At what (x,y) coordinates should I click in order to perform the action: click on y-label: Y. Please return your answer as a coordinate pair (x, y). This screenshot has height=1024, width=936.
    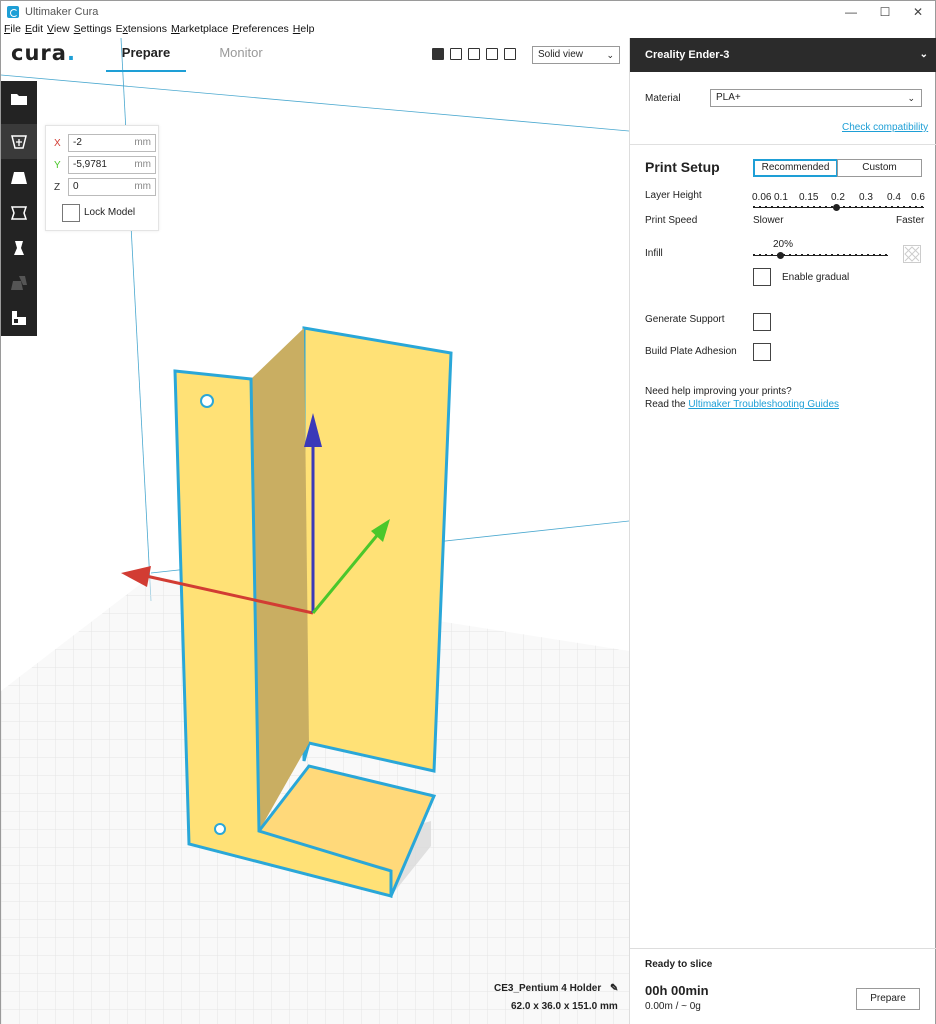
    Looking at the image, I should click on (57, 165).